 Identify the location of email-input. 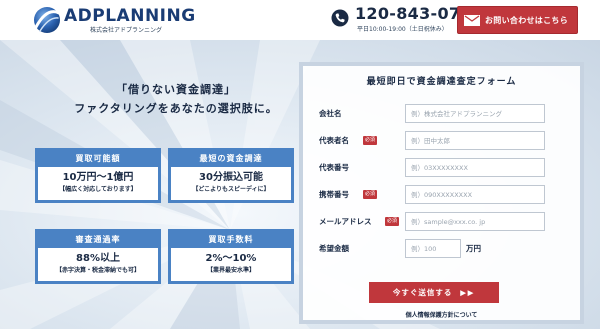
(475, 221).